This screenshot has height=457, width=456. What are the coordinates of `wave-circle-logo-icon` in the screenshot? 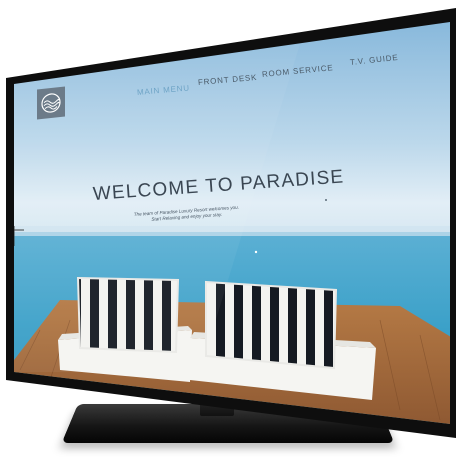 It's located at (51, 103).